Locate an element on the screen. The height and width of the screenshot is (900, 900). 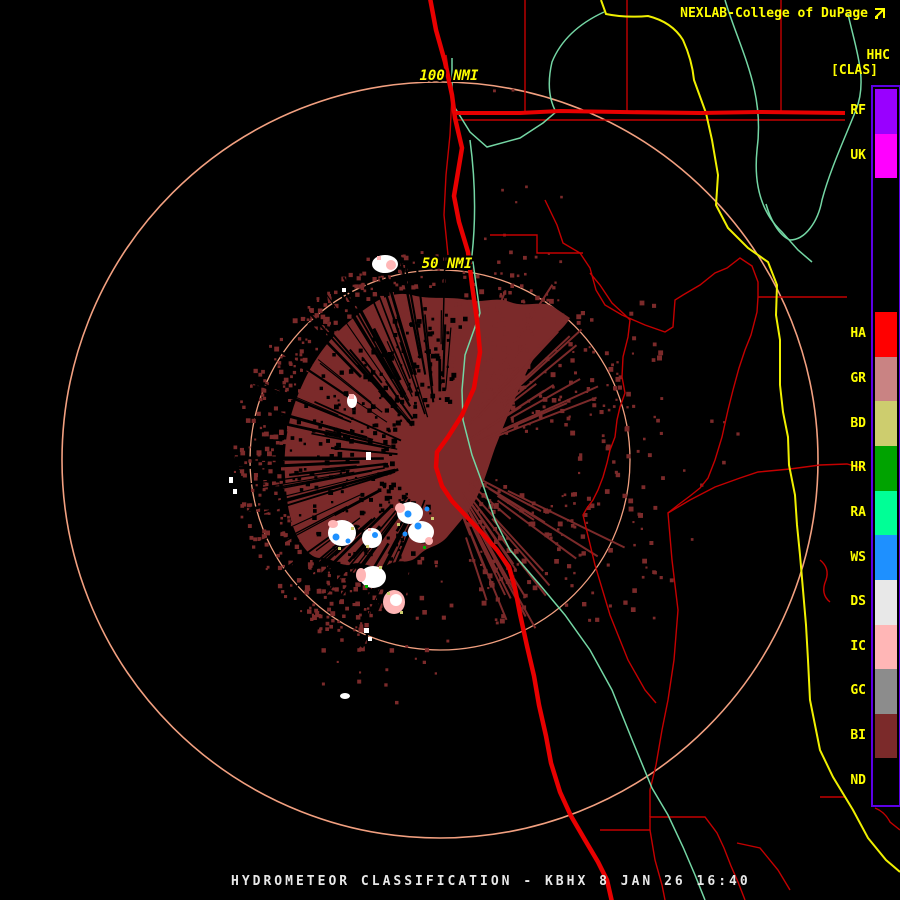
legend-label-hr: HR is located at coordinates (858, 468).